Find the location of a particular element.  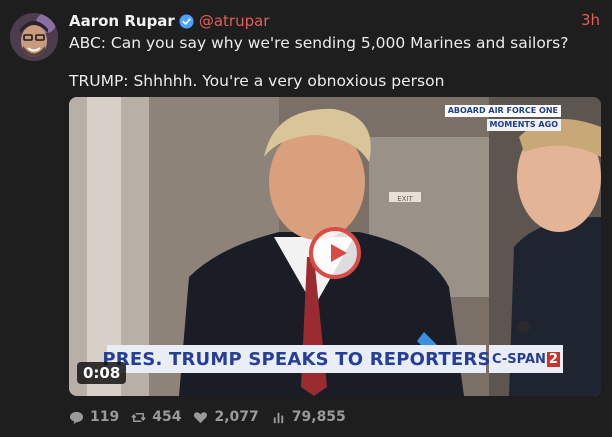

avatar is located at coordinates (34, 37).